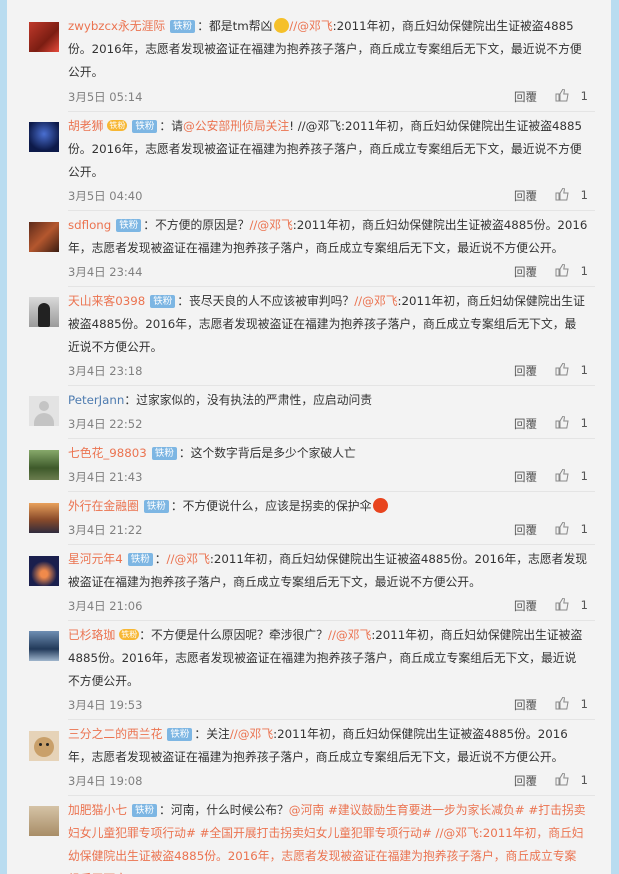 The height and width of the screenshot is (874, 619). Describe the element at coordinates (328, 705) in the screenshot. I see `comment-meta: 3月4日 19:53 回覆 1` at that location.